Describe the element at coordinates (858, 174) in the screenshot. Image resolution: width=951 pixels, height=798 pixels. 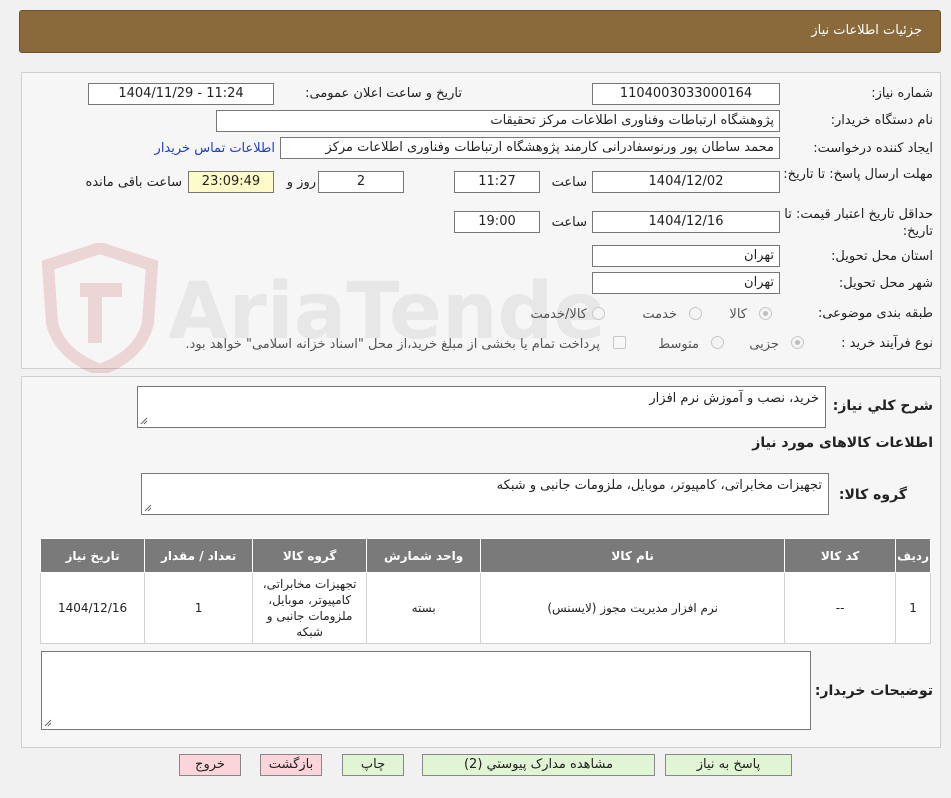
I see `deadline-label: مهلت ارسال پاسخ: تا تاریخ:` at that location.